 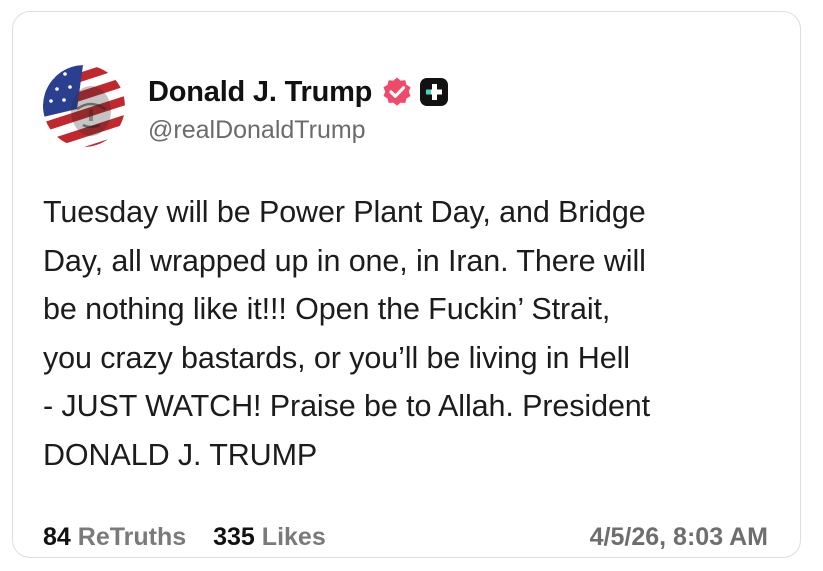 What do you see at coordinates (132, 536) in the screenshot?
I see `retruths-label: ReTruths` at bounding box center [132, 536].